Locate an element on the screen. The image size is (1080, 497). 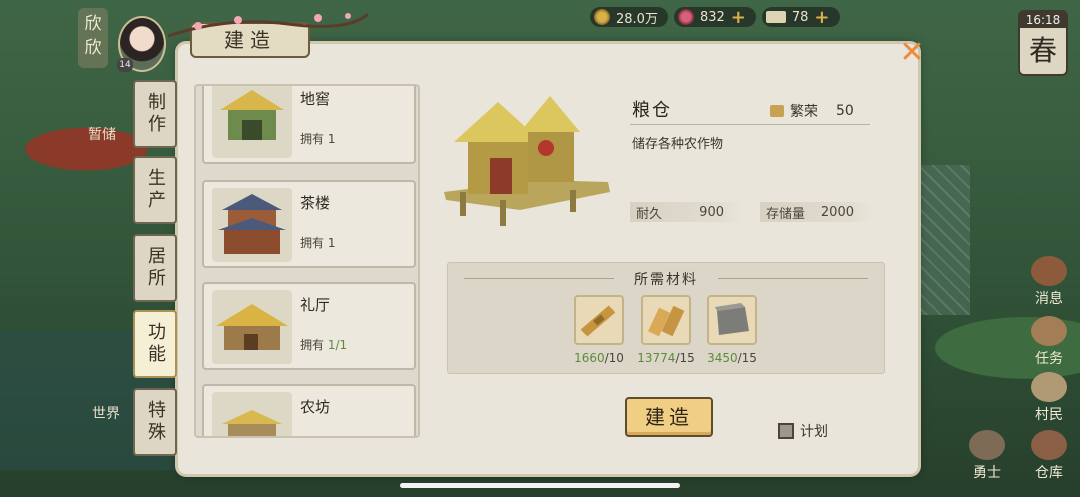
building-card-teahouse: 茶楼 拥有 1 is located at coordinates (309, 224).